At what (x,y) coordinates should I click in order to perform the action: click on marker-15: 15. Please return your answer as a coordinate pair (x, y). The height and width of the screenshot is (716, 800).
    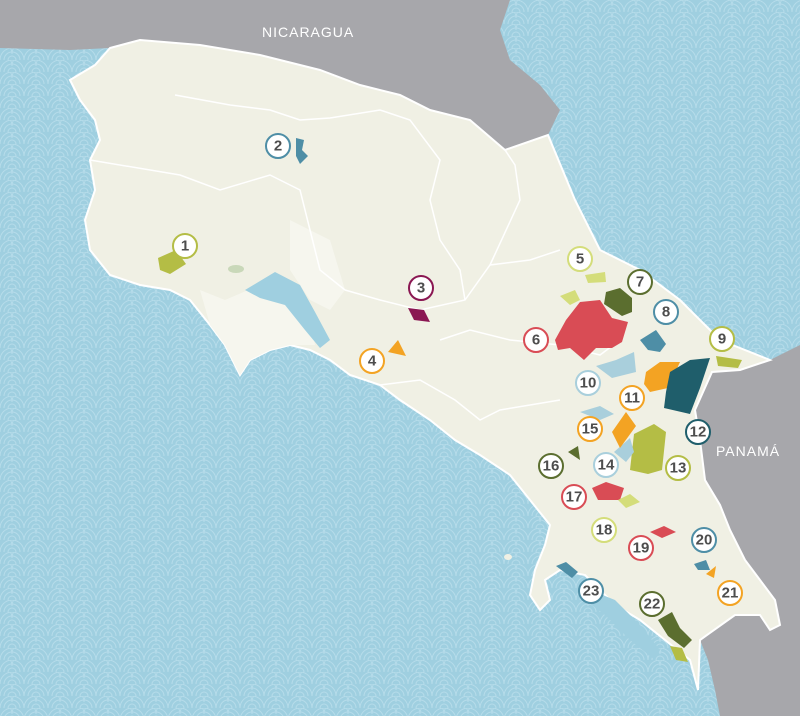
    Looking at the image, I should click on (590, 429).